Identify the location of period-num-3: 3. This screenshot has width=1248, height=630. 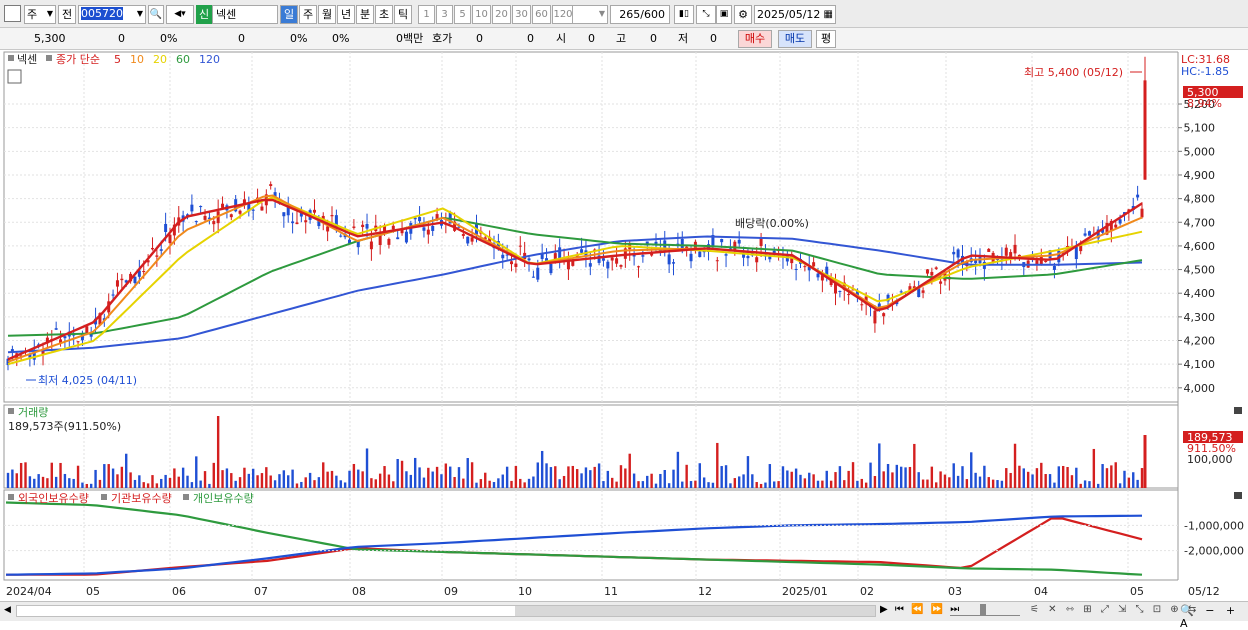
(444, 14).